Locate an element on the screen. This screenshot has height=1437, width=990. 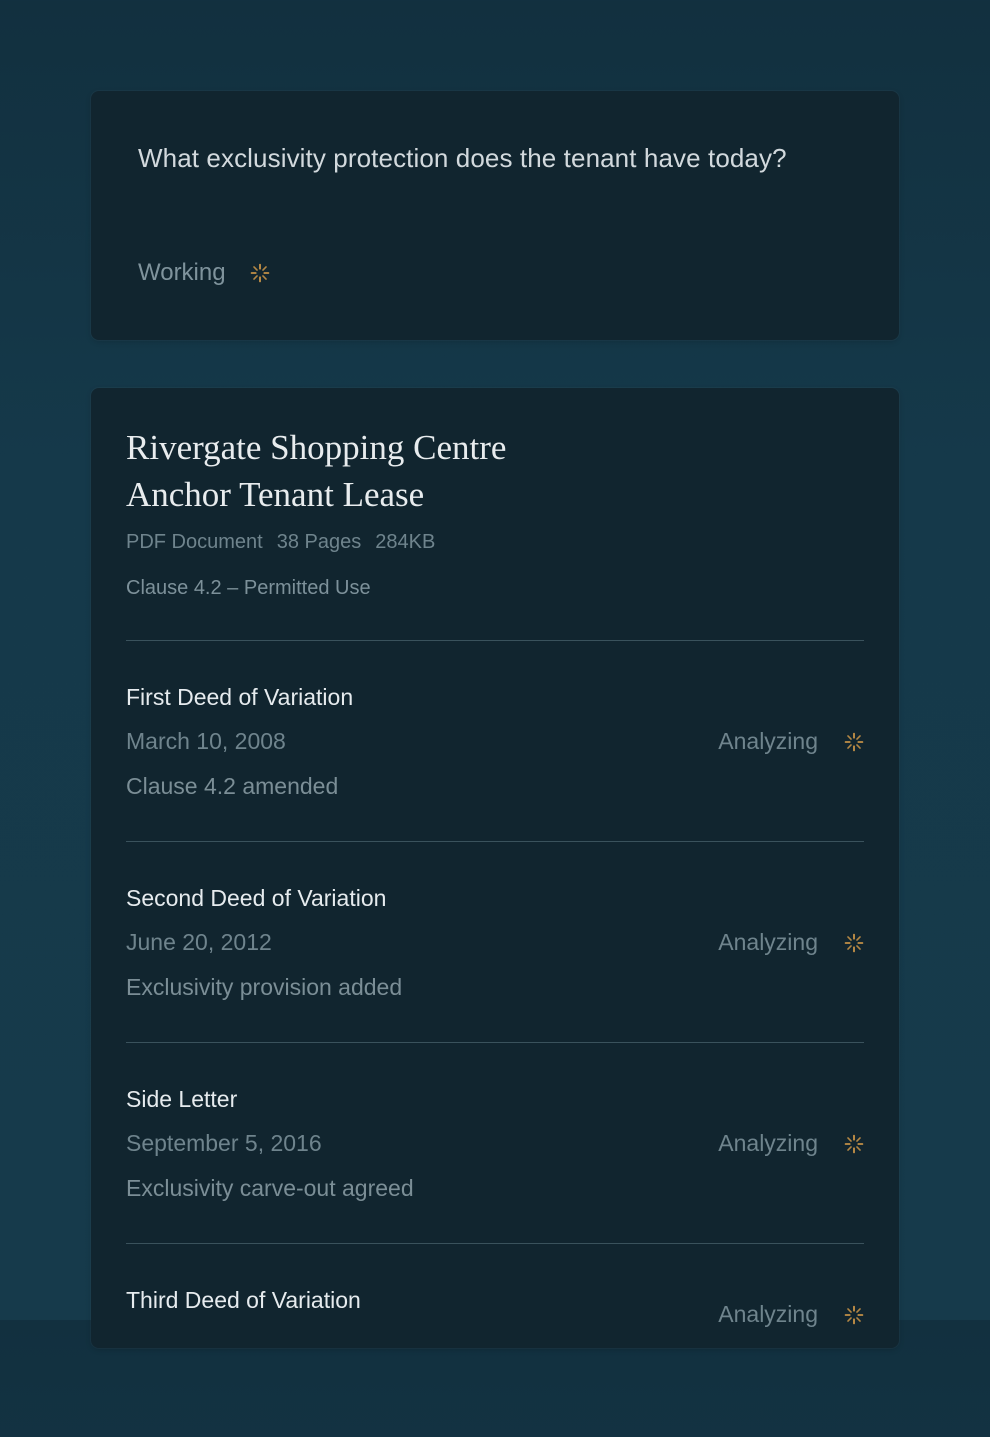
document-meta: PDF Document 38 Pages 284KB is located at coordinates (280, 542).